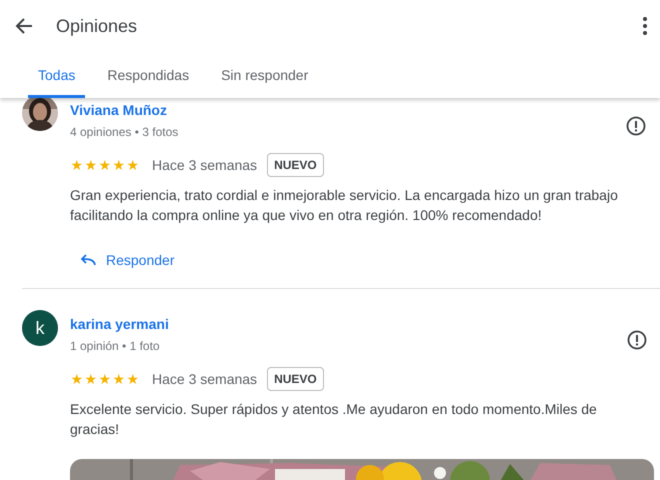  What do you see at coordinates (119, 324) in the screenshot?
I see `reviewer-name: karina yermani` at bounding box center [119, 324].